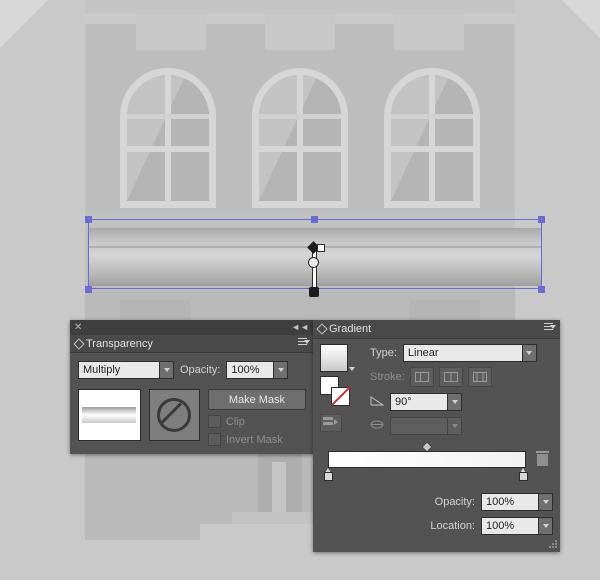 The width and height of the screenshot is (600, 580). I want to click on trash-icon, so click(542, 458).